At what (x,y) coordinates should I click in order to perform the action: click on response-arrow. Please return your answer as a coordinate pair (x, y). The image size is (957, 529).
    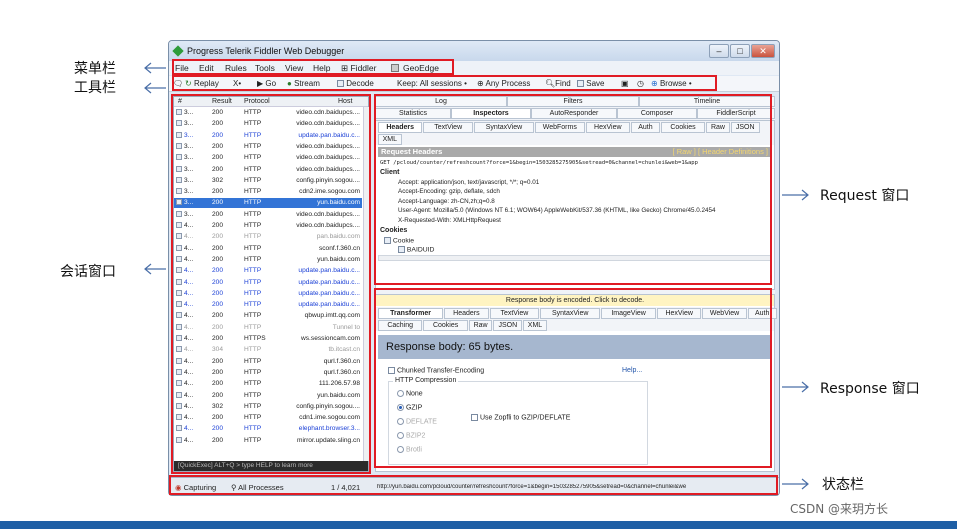
    Looking at the image, I should click on (795, 387).